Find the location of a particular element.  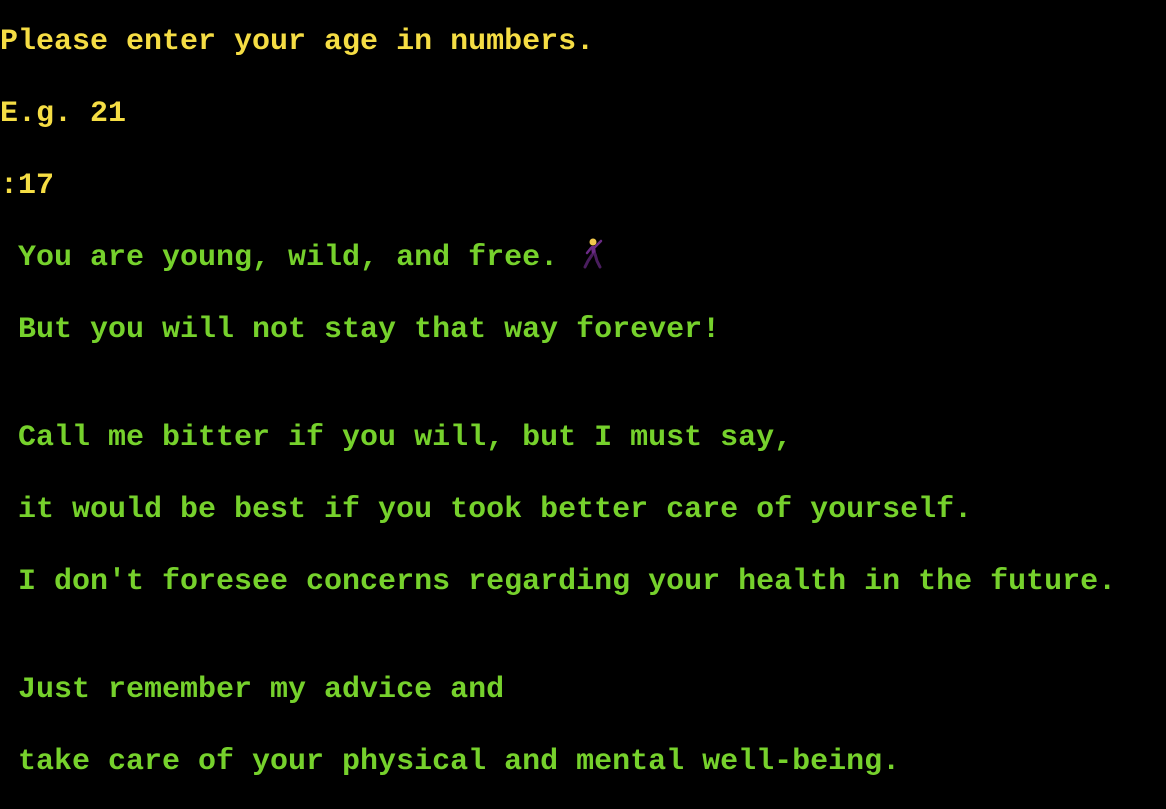

prompt-line: Please enter your age in numbers. is located at coordinates (297, 42).